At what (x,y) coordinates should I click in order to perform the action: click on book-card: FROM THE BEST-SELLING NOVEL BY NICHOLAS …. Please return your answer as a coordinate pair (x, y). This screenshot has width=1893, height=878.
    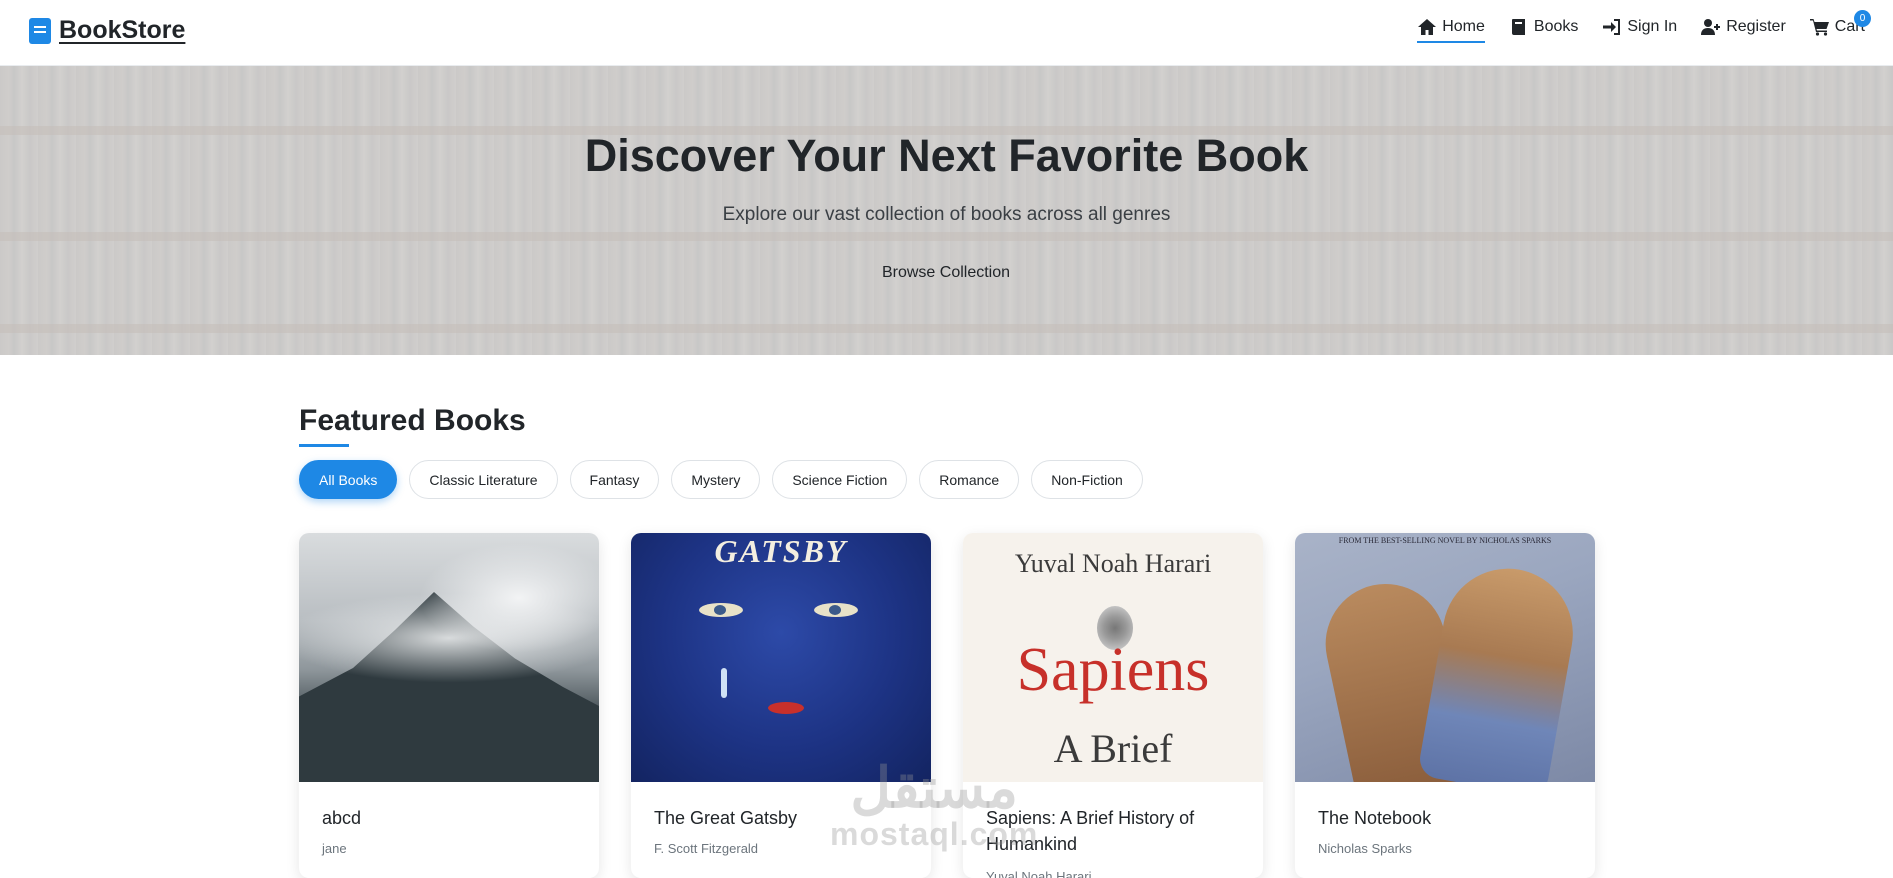
    Looking at the image, I should click on (1445, 705).